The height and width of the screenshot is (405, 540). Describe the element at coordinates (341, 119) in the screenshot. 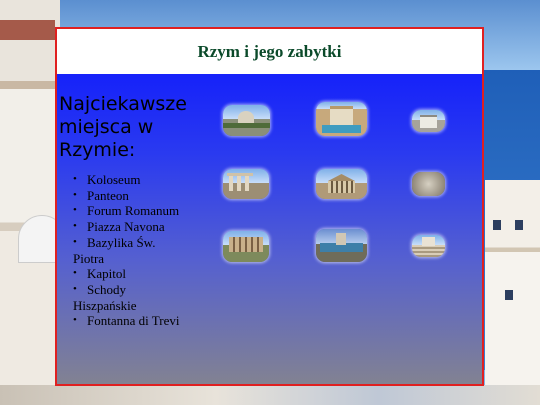

I see `photo-trevi-fountain` at that location.